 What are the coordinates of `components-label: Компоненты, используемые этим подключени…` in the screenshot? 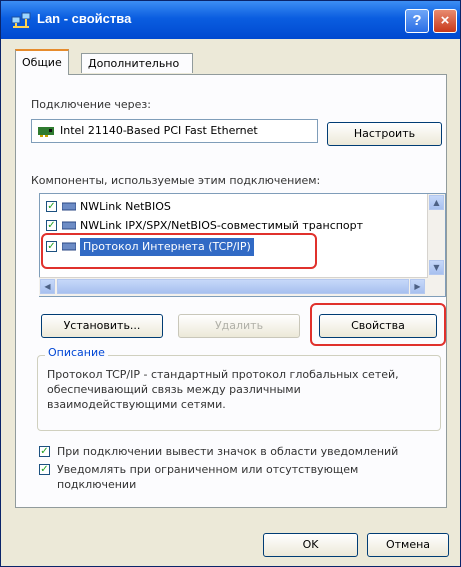 It's located at (176, 180).